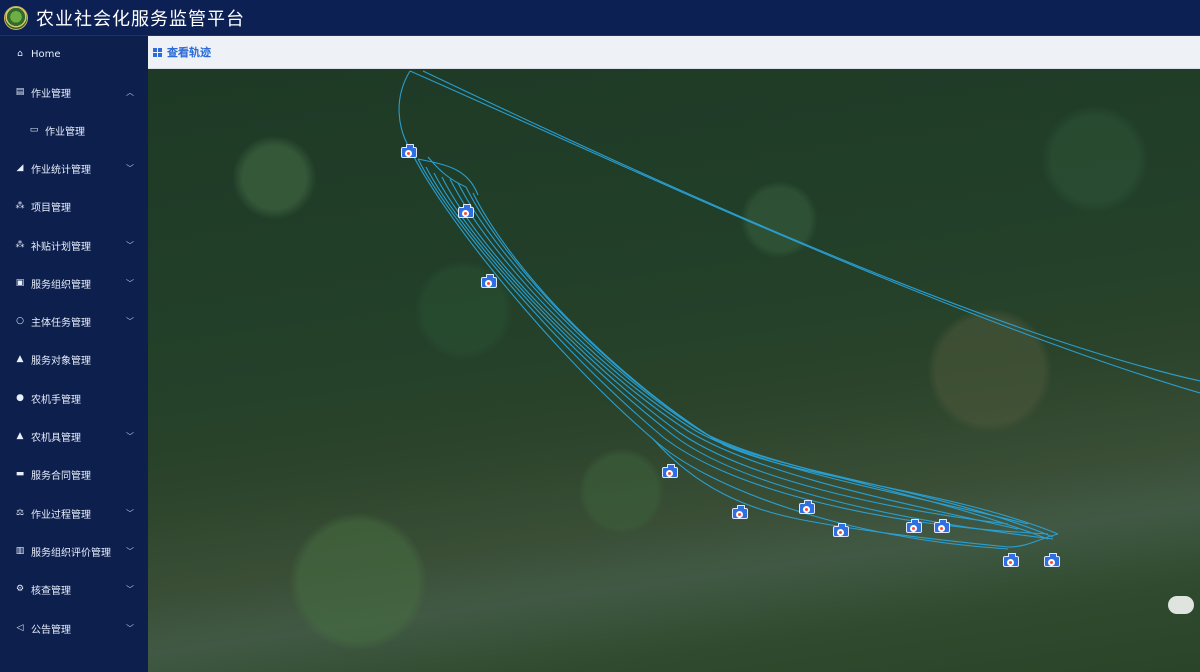 This screenshot has height=672, width=1200. Describe the element at coordinates (51, 208) in the screenshot. I see `sidebar-item-label: 项目管理` at that location.